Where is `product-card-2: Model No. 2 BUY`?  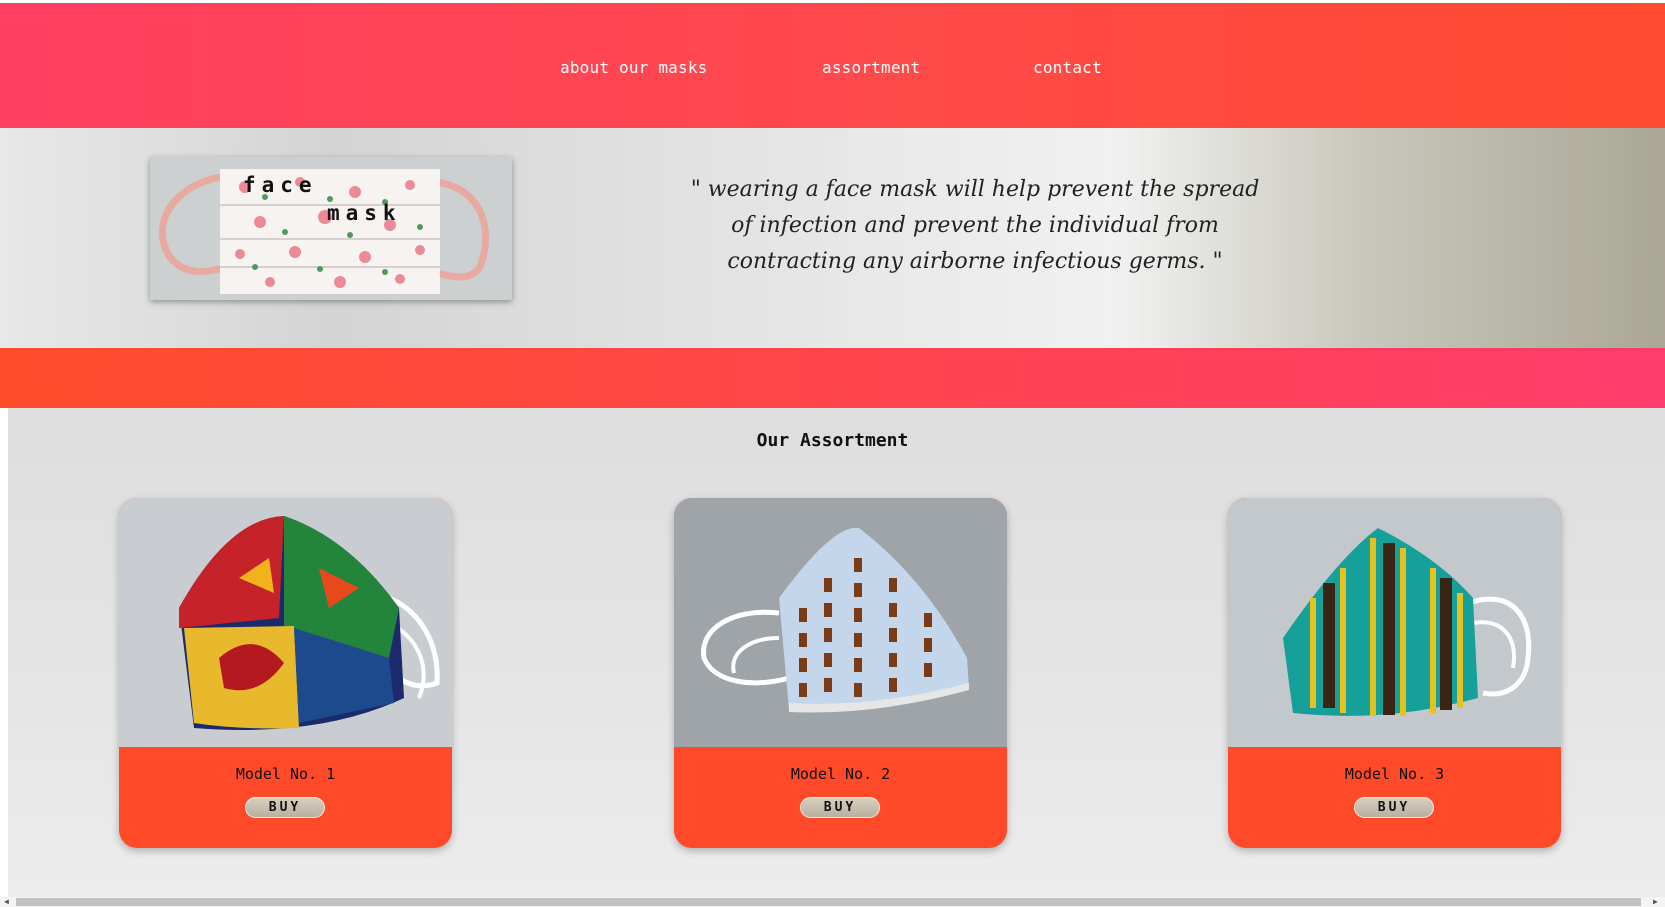 product-card-2: Model No. 2 BUY is located at coordinates (840, 673).